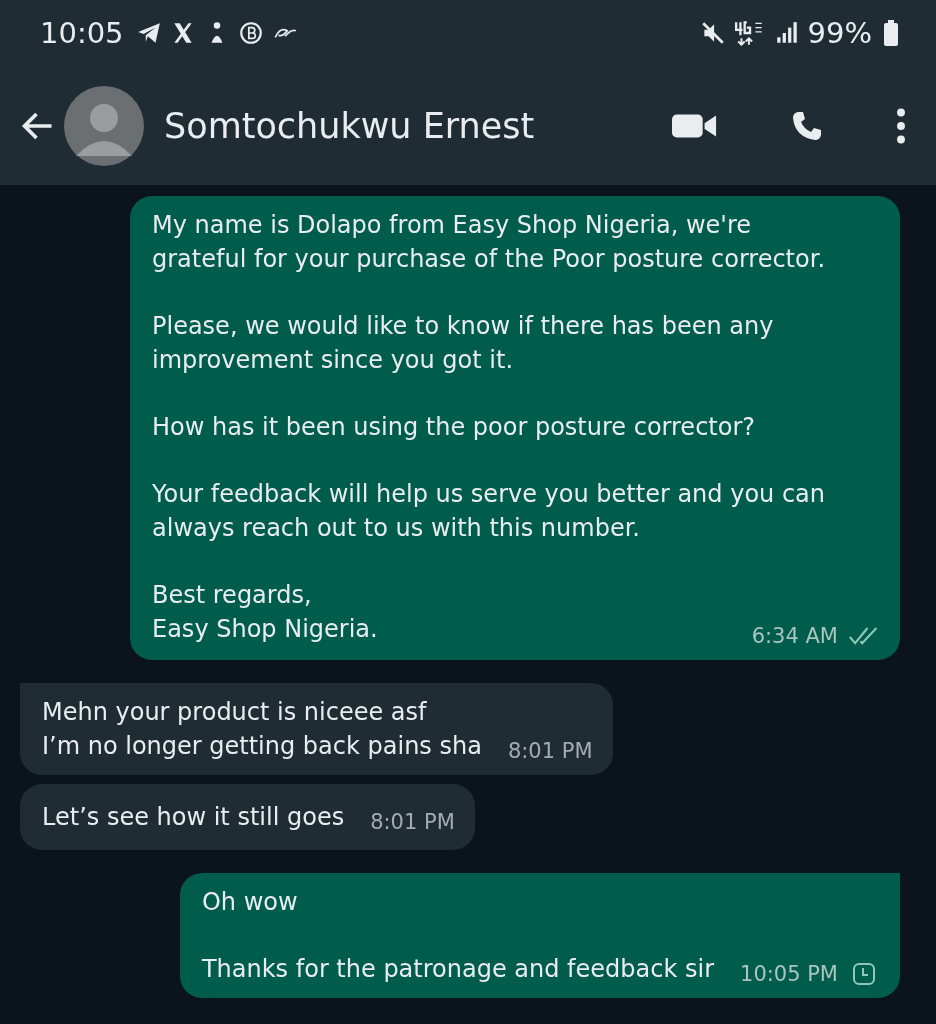  I want to click on message-text: Best regards, Easy Shop Nigeria., so click(265, 612).